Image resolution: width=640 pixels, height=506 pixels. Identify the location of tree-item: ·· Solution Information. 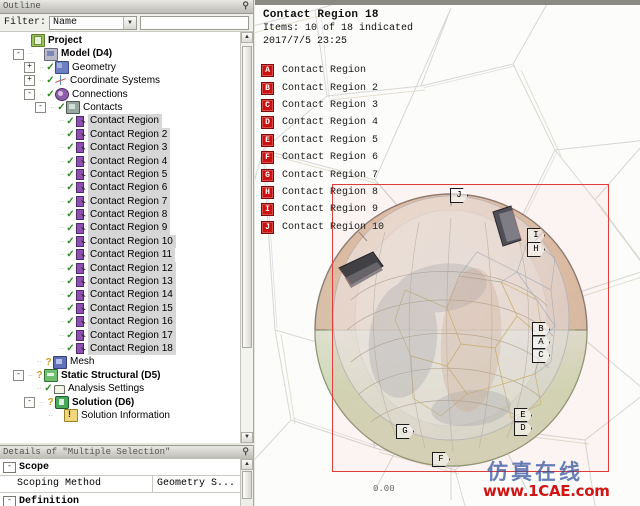
(120, 415).